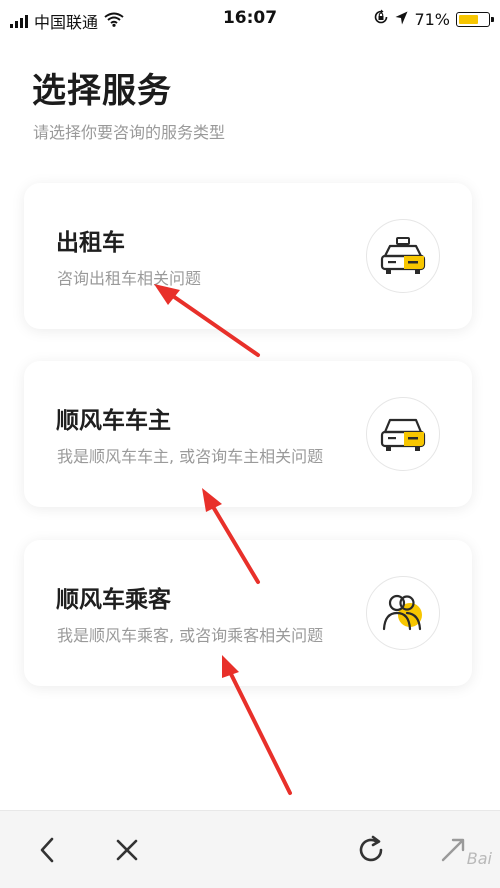 This screenshot has width=500, height=888. What do you see at coordinates (403, 613) in the screenshot?
I see `passengers-icon` at bounding box center [403, 613].